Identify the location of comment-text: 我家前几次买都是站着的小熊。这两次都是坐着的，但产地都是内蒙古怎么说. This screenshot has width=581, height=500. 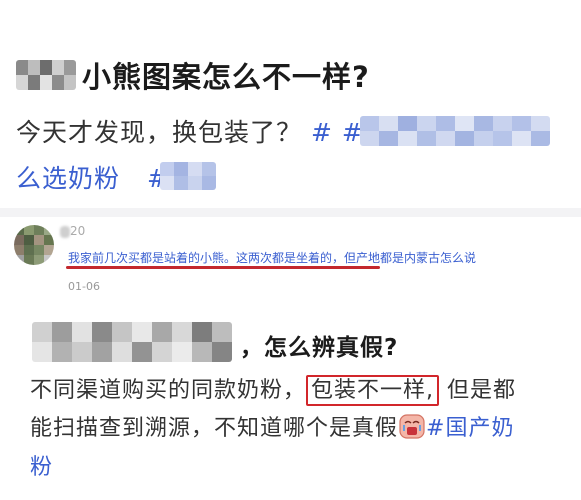
(272, 258).